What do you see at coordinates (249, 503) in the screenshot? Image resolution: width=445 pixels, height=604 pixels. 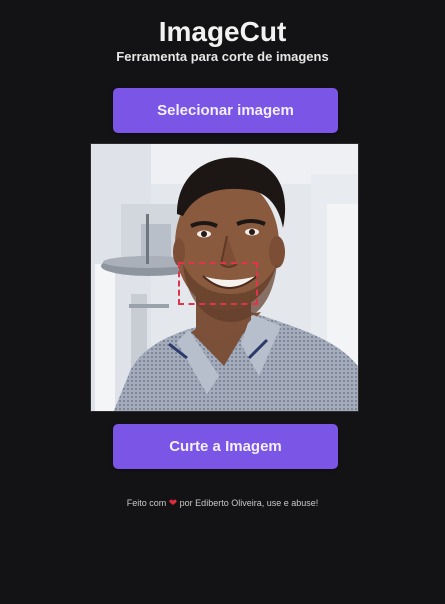 I see `footer-suffix: por Ediberto Oliveira, use e abuse!` at bounding box center [249, 503].